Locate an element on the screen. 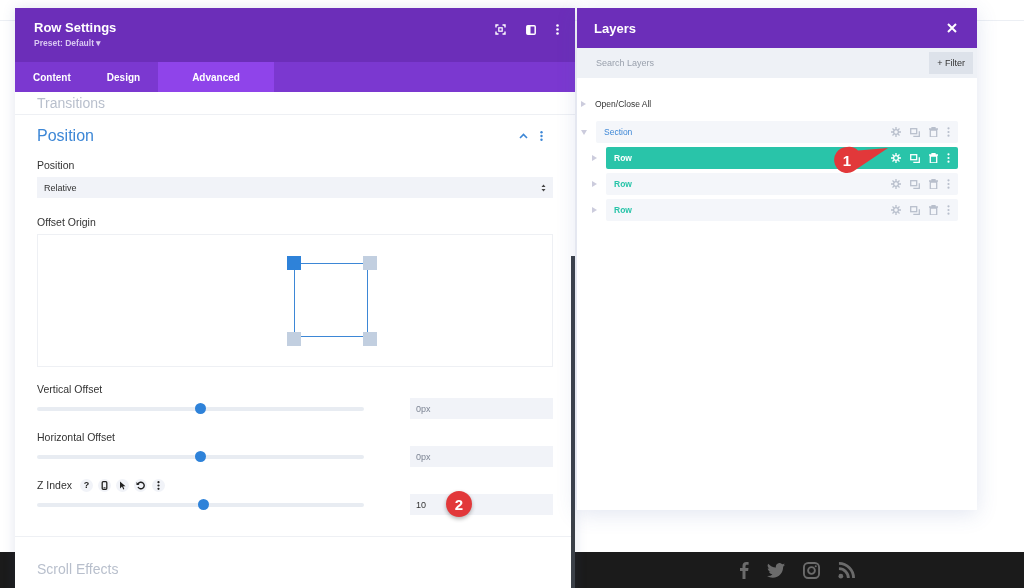 This screenshot has height=588, width=1024. panel-title: Layers is located at coordinates (615, 28).